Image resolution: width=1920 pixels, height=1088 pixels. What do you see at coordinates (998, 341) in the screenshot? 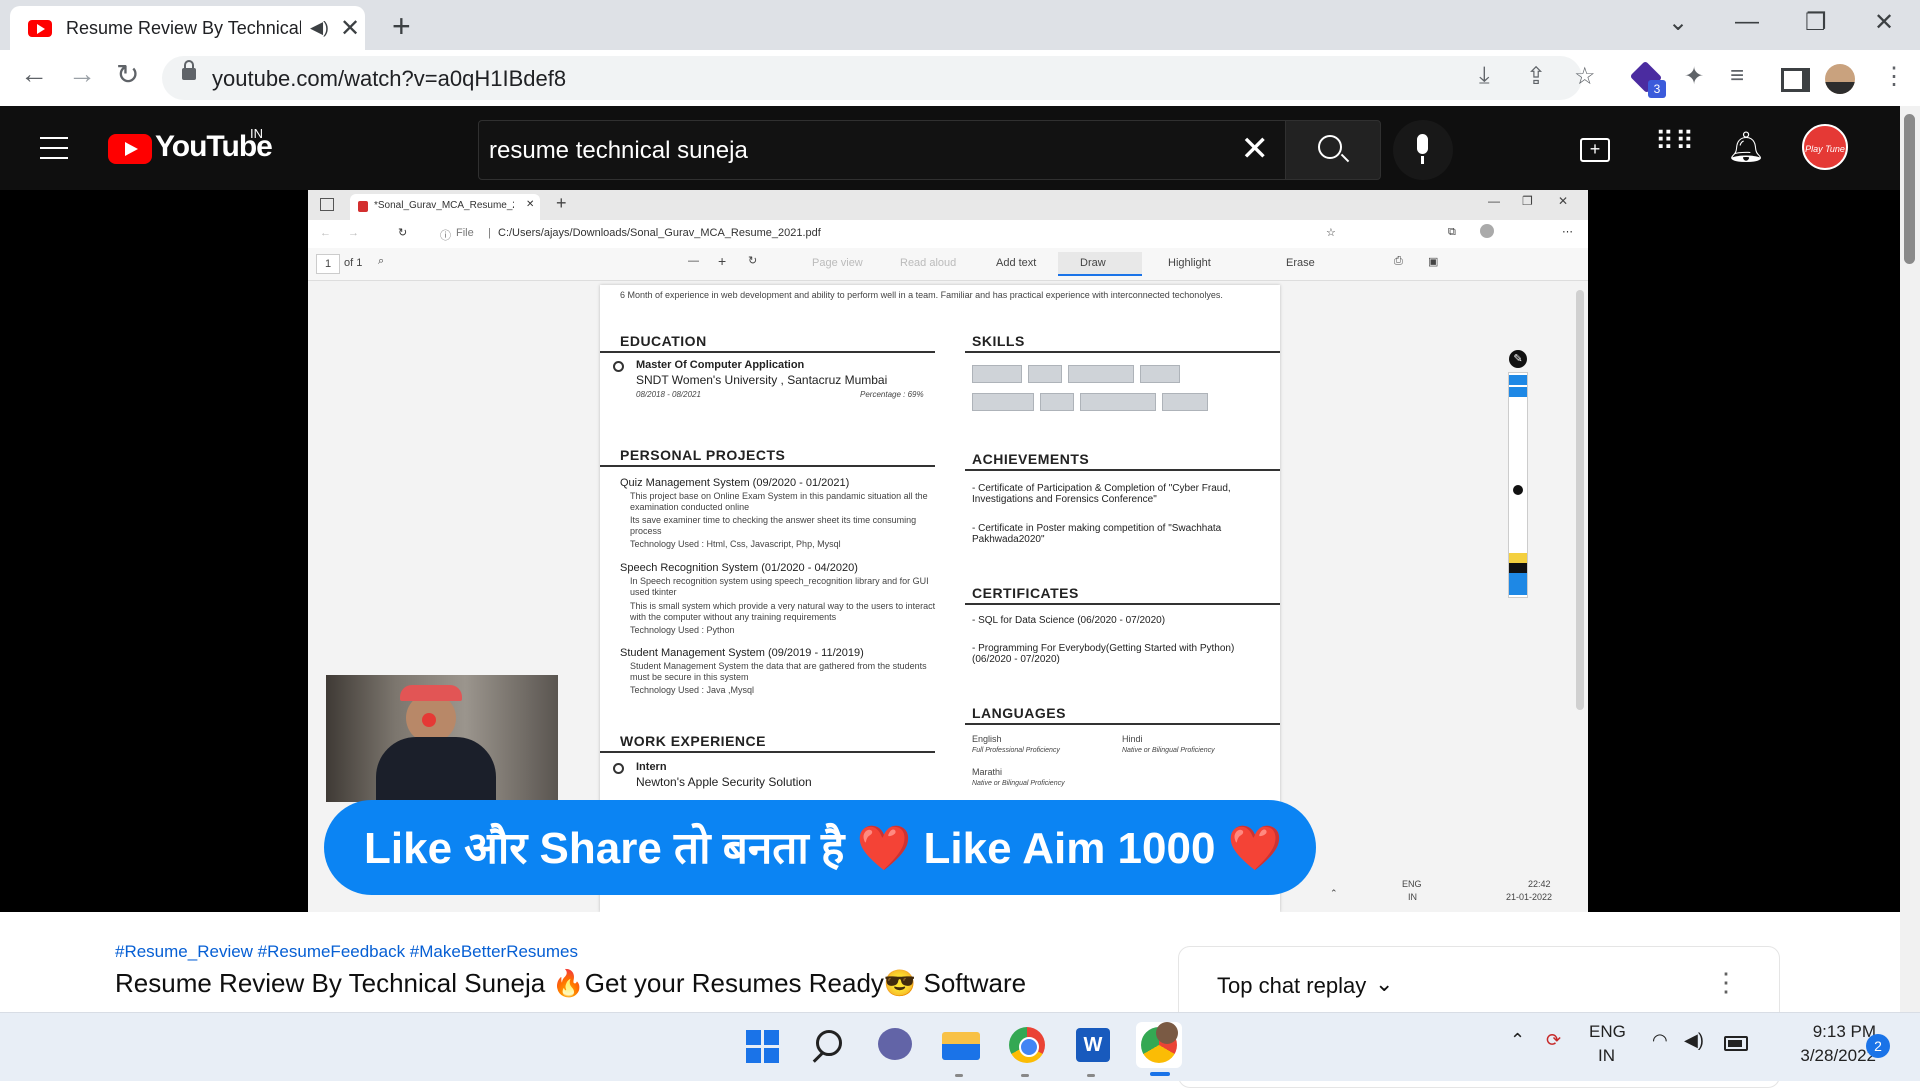
I see `skills-heading: SKILLS` at bounding box center [998, 341].